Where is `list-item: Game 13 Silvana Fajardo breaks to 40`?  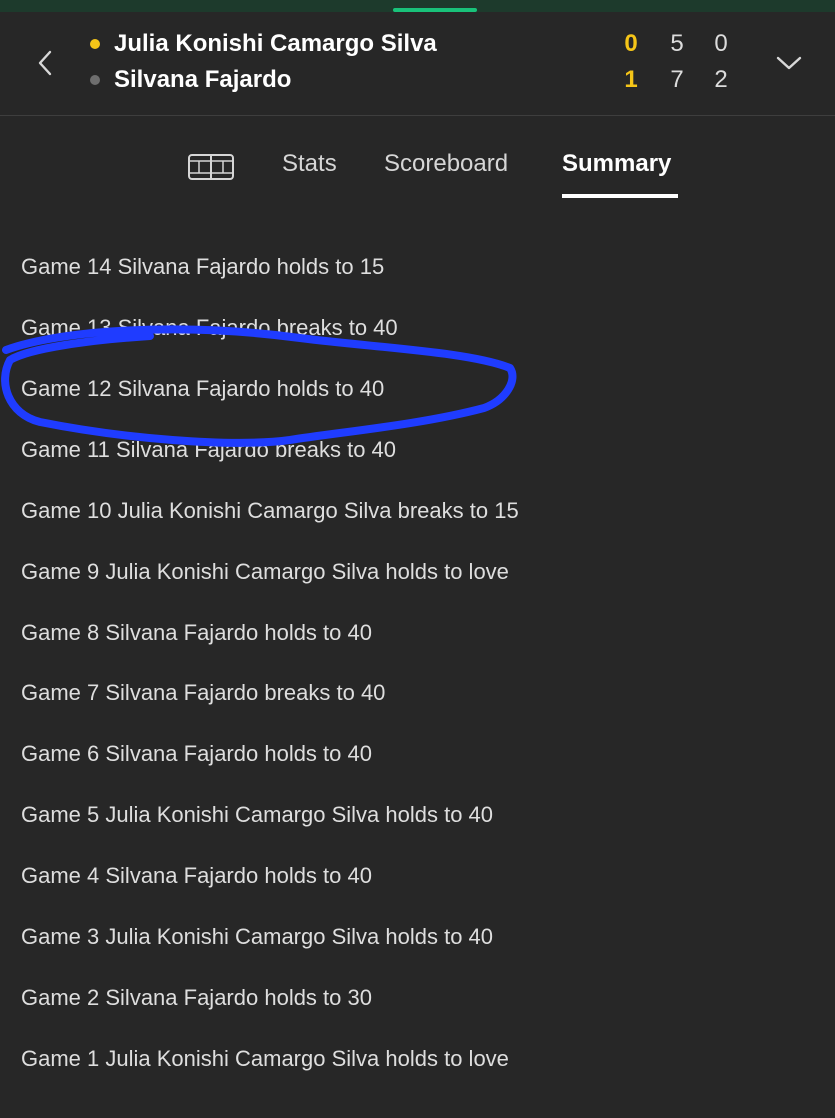 list-item: Game 13 Silvana Fajardo breaks to 40 is located at coordinates (209, 327).